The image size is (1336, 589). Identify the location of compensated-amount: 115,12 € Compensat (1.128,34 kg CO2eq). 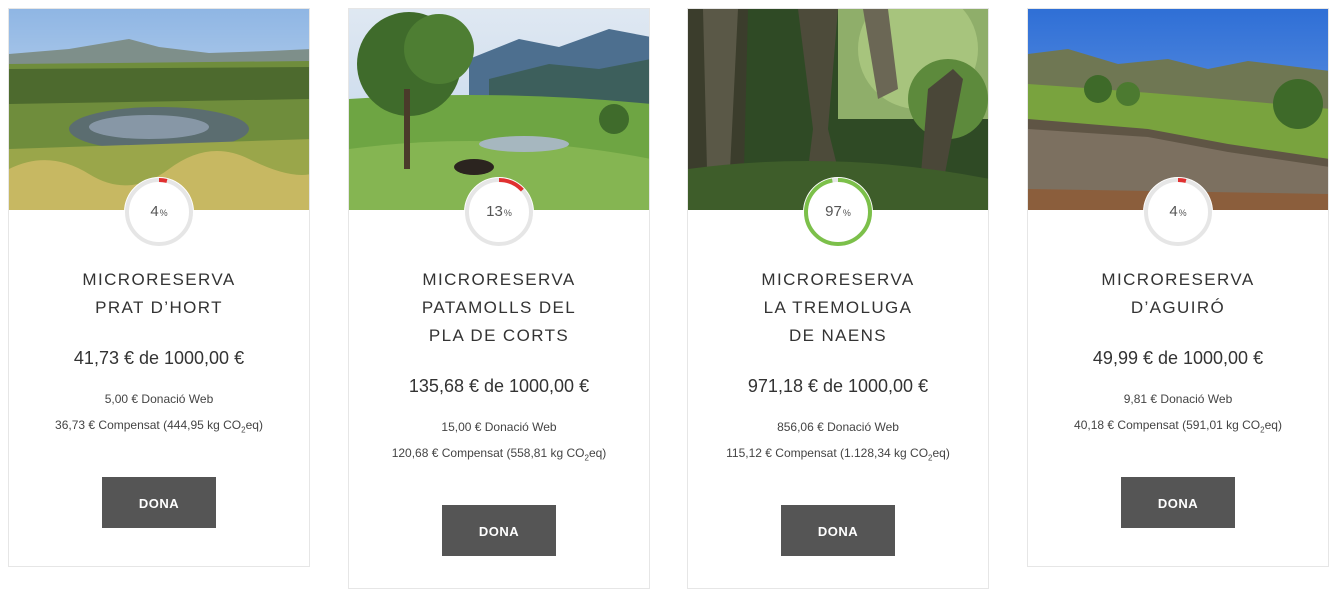
(838, 454).